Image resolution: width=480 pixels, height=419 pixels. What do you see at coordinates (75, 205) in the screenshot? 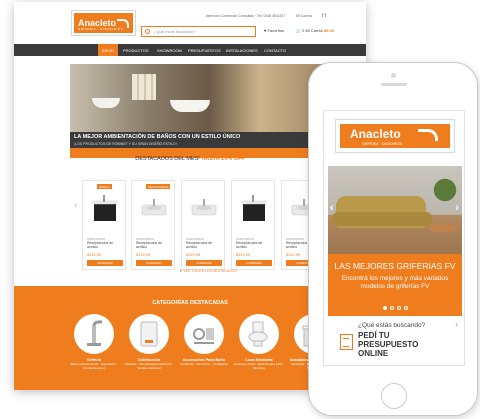
I see `products-prev-icon: ‹` at bounding box center [75, 205].